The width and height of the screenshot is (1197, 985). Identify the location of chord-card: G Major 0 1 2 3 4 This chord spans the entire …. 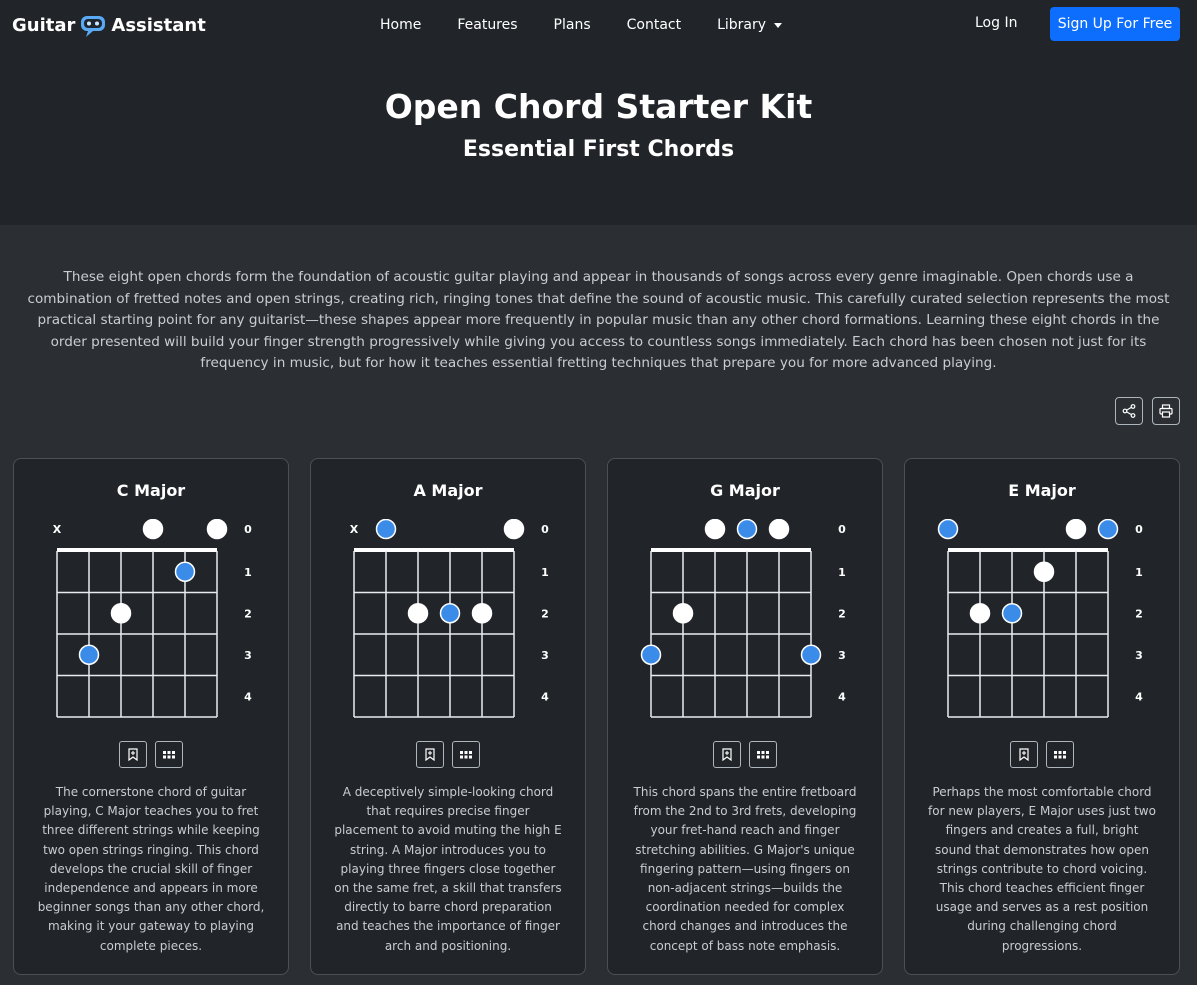
(745, 716).